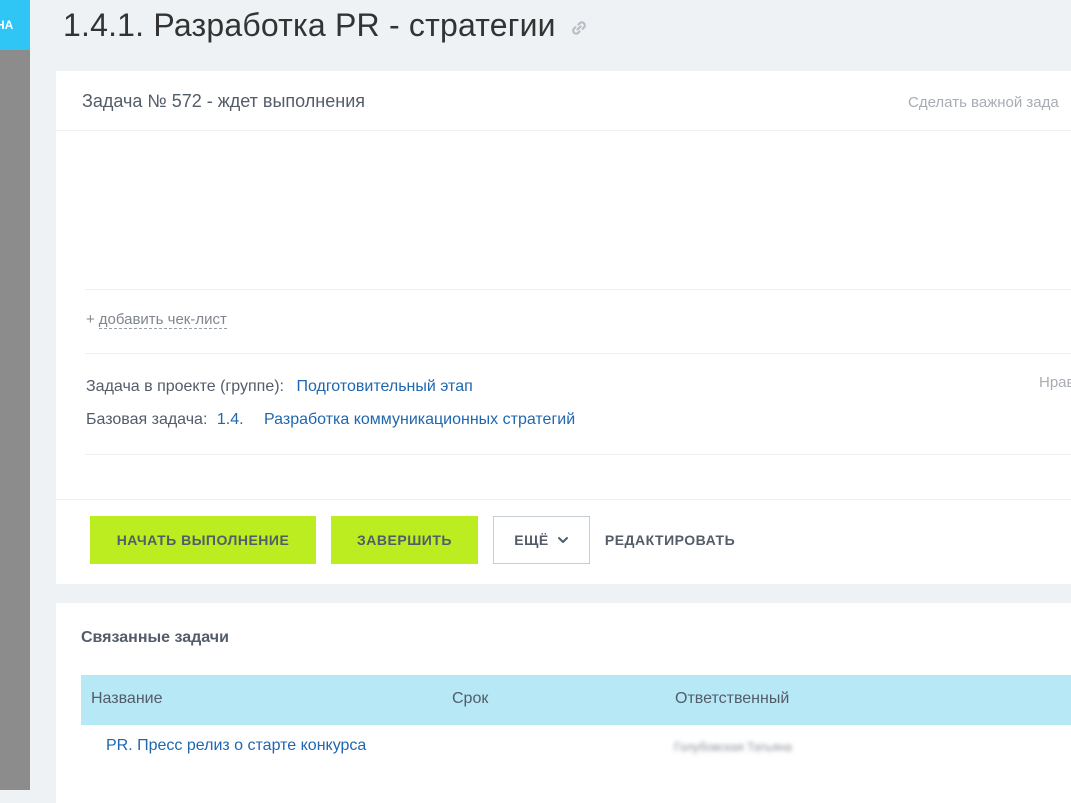 The image size is (1071, 803). What do you see at coordinates (419, 419) in the screenshot?
I see `base-task-link: Разработка коммуникационных стратегий` at bounding box center [419, 419].